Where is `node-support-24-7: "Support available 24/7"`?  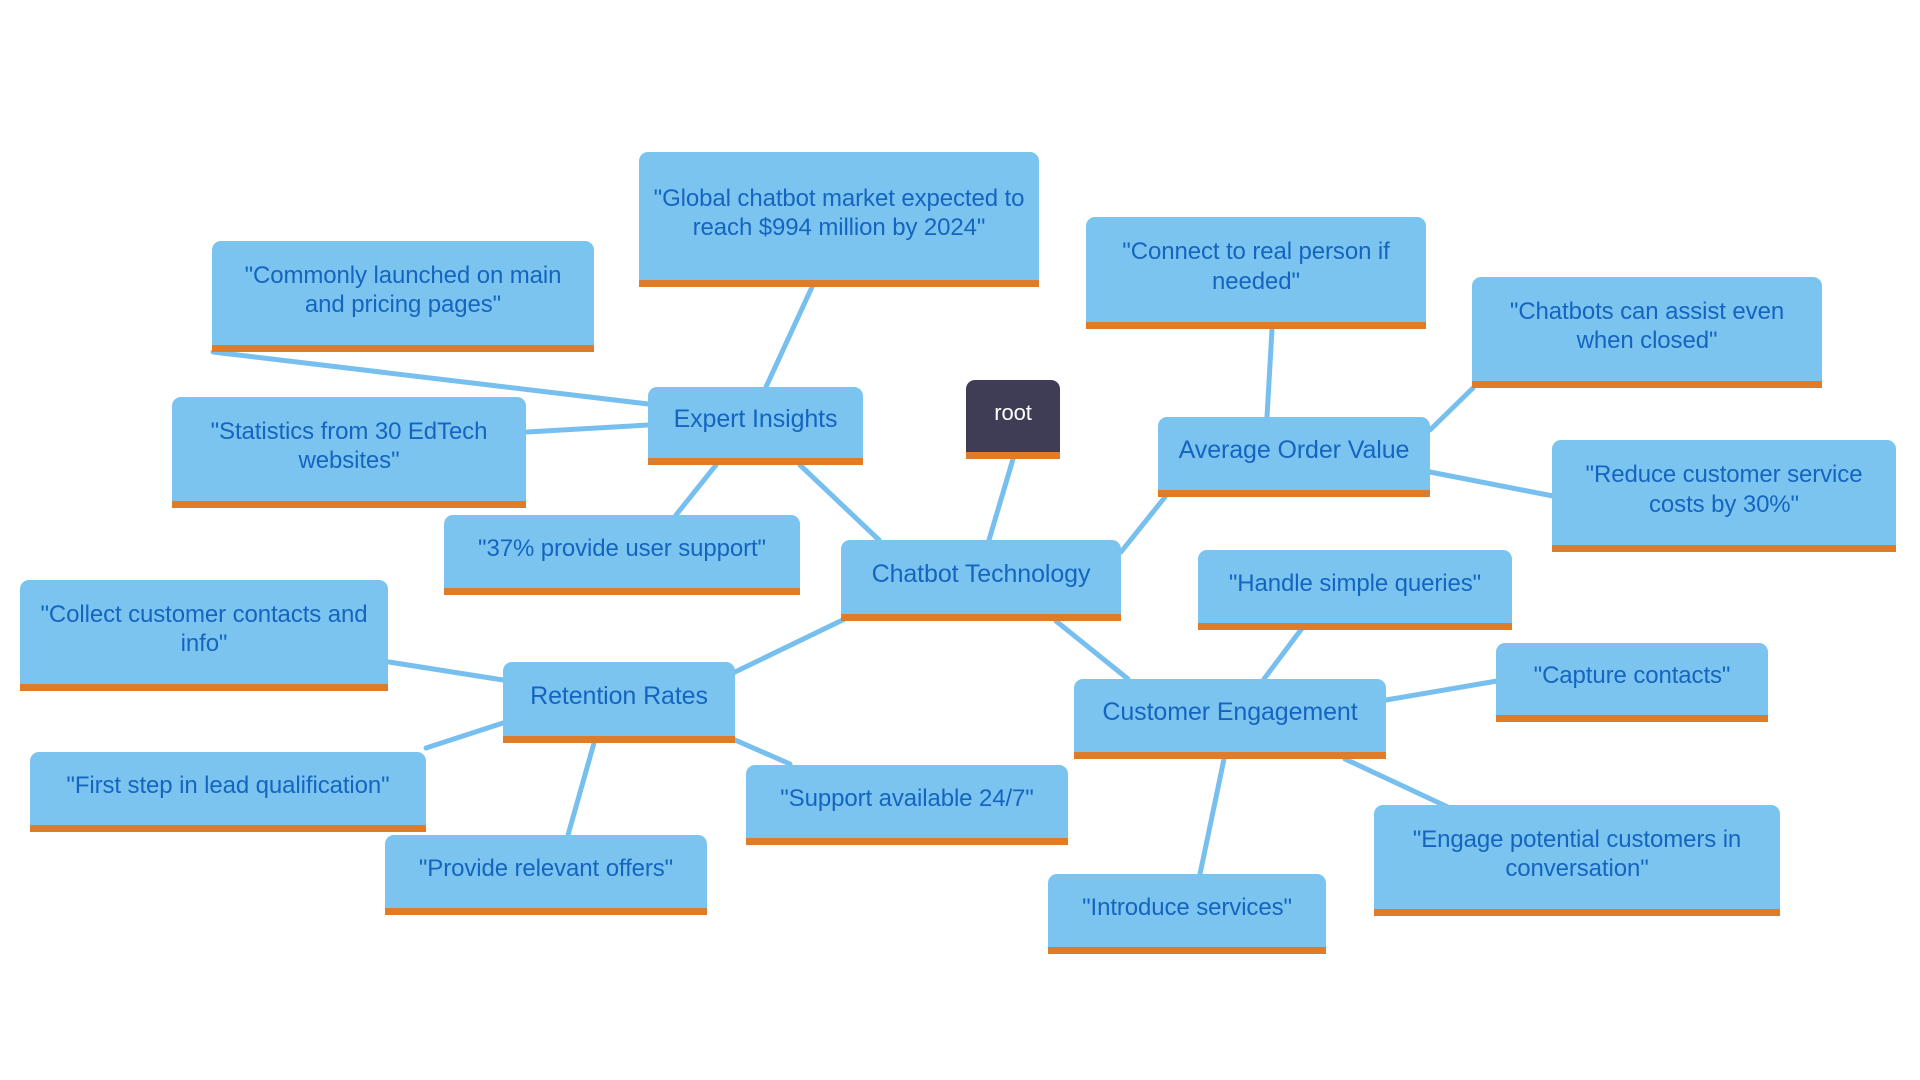
node-support-24-7: "Support available 24/7" is located at coordinates (907, 805).